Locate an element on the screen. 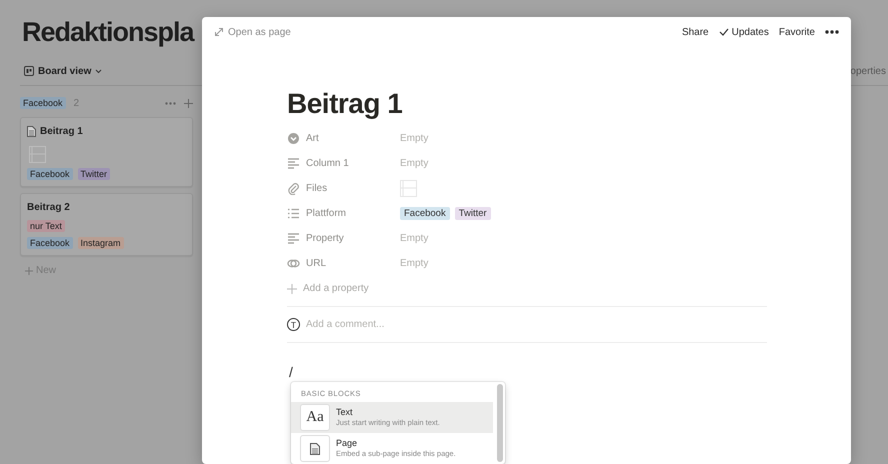 Image resolution: width=888 pixels, height=464 pixels. page-title: Beitrag 1 is located at coordinates (345, 104).